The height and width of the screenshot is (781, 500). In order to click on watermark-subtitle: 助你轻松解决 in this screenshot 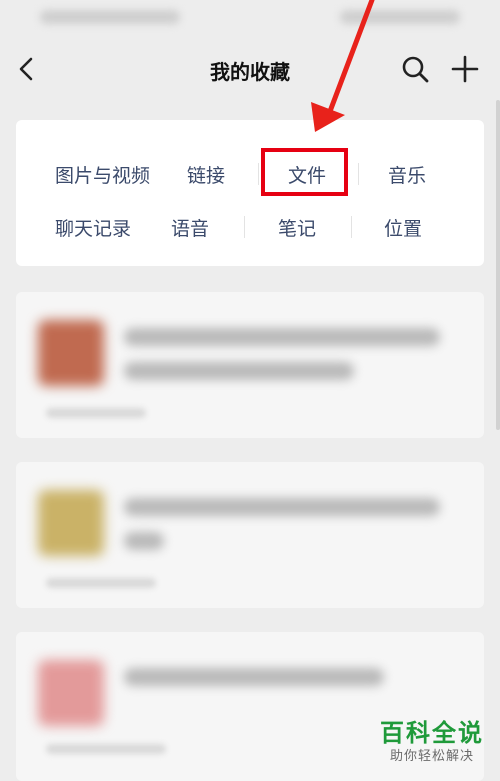, I will do `click(431, 756)`.